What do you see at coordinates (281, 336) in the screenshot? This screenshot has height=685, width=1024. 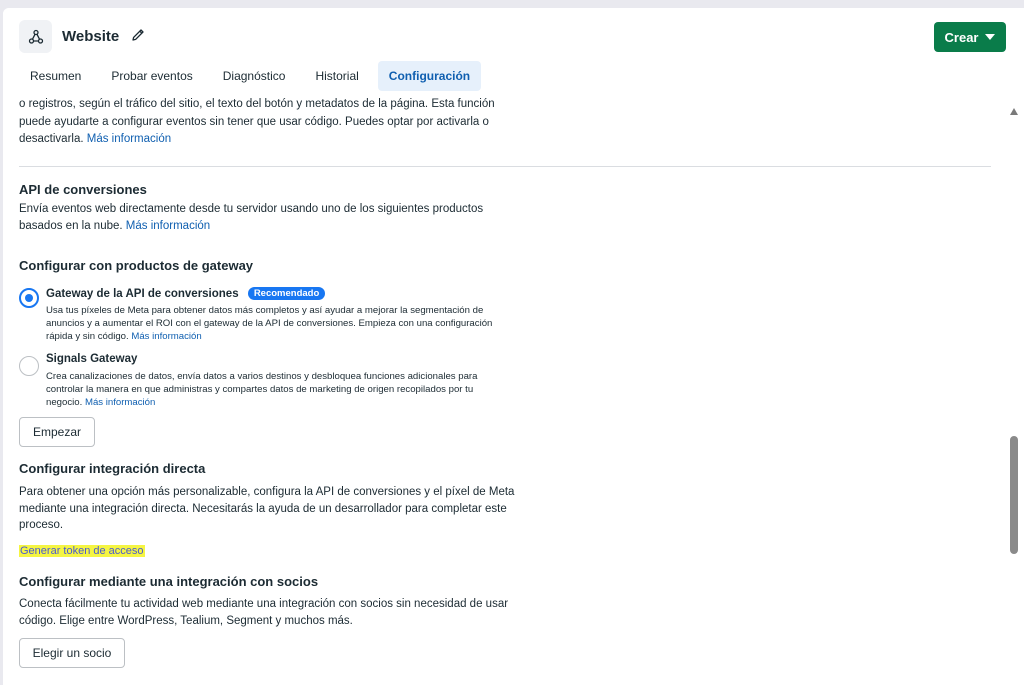 I see `option-desc-line: rápida y sin código. Más información` at bounding box center [281, 336].